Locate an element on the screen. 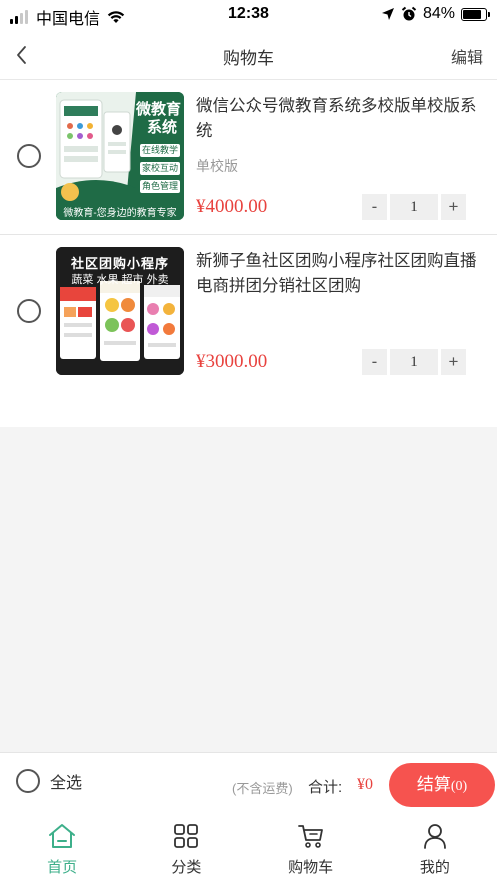 Image resolution: width=497 pixels, height=883 pixels. select-all-radio is located at coordinates (28, 781).